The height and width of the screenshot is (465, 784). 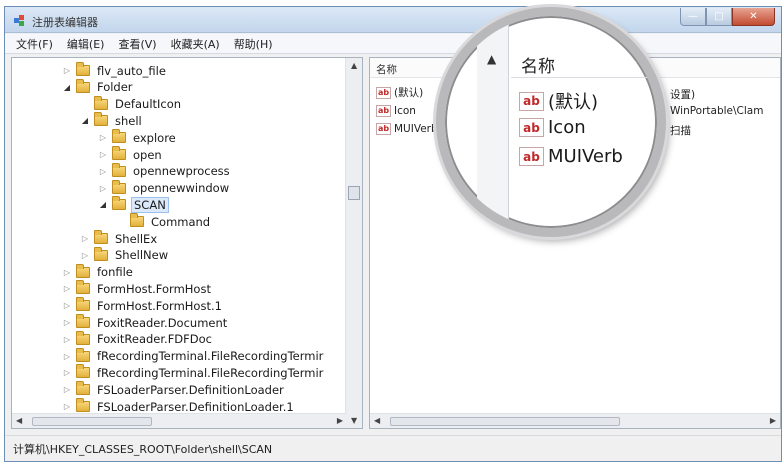 What do you see at coordinates (164, 188) in the screenshot?
I see `tree-node: ▷ opennewwindow` at bounding box center [164, 188].